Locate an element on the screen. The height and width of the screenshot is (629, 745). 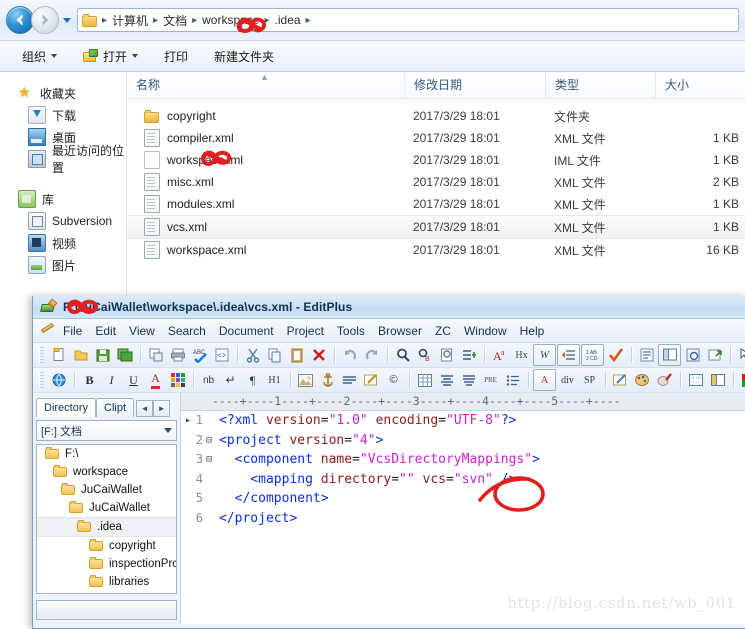
find-in-files-icon is located at coordinates (446, 355).